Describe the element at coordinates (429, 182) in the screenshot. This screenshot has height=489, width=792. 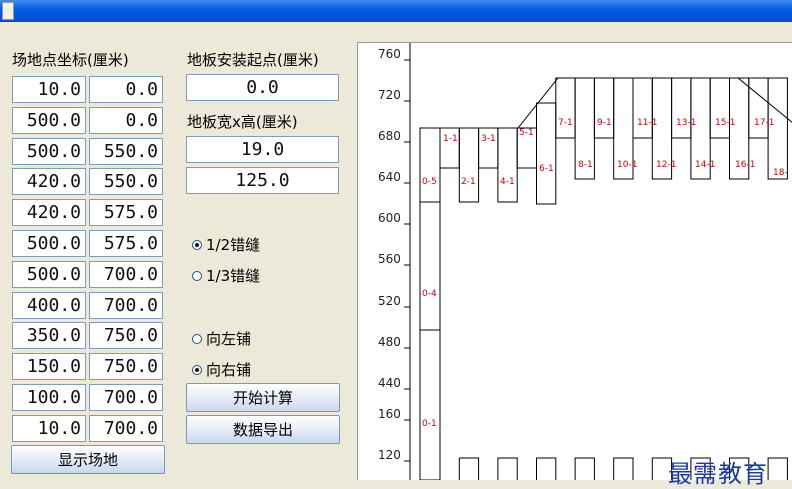
I see `board-label: 0-5` at that location.